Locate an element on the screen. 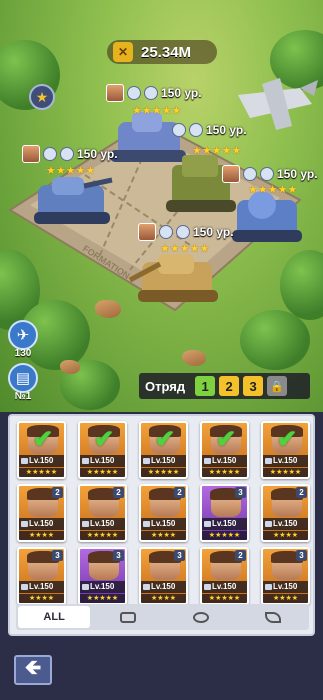 The image size is (323, 700). squad-label: Отряд is located at coordinates (165, 386).